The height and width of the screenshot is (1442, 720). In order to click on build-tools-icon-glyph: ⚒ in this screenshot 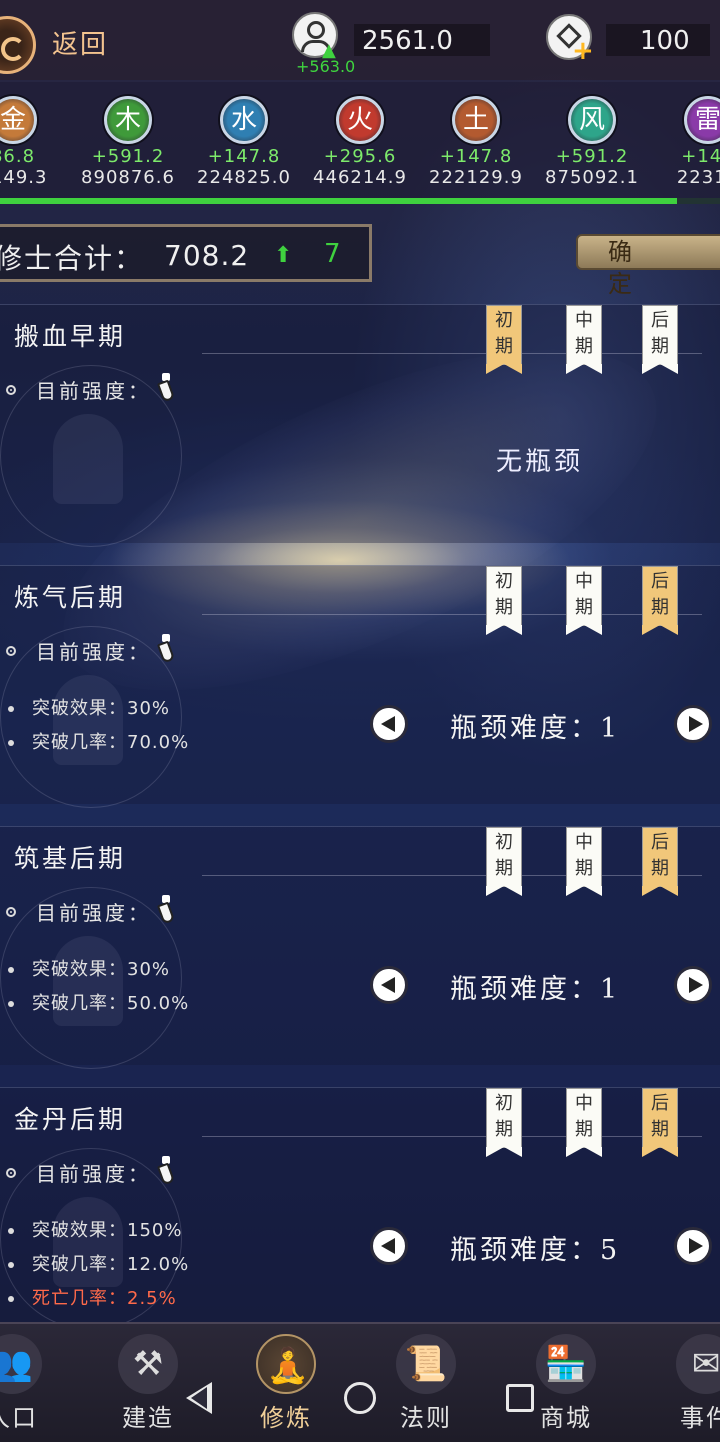, I will do `click(148, 1364)`.